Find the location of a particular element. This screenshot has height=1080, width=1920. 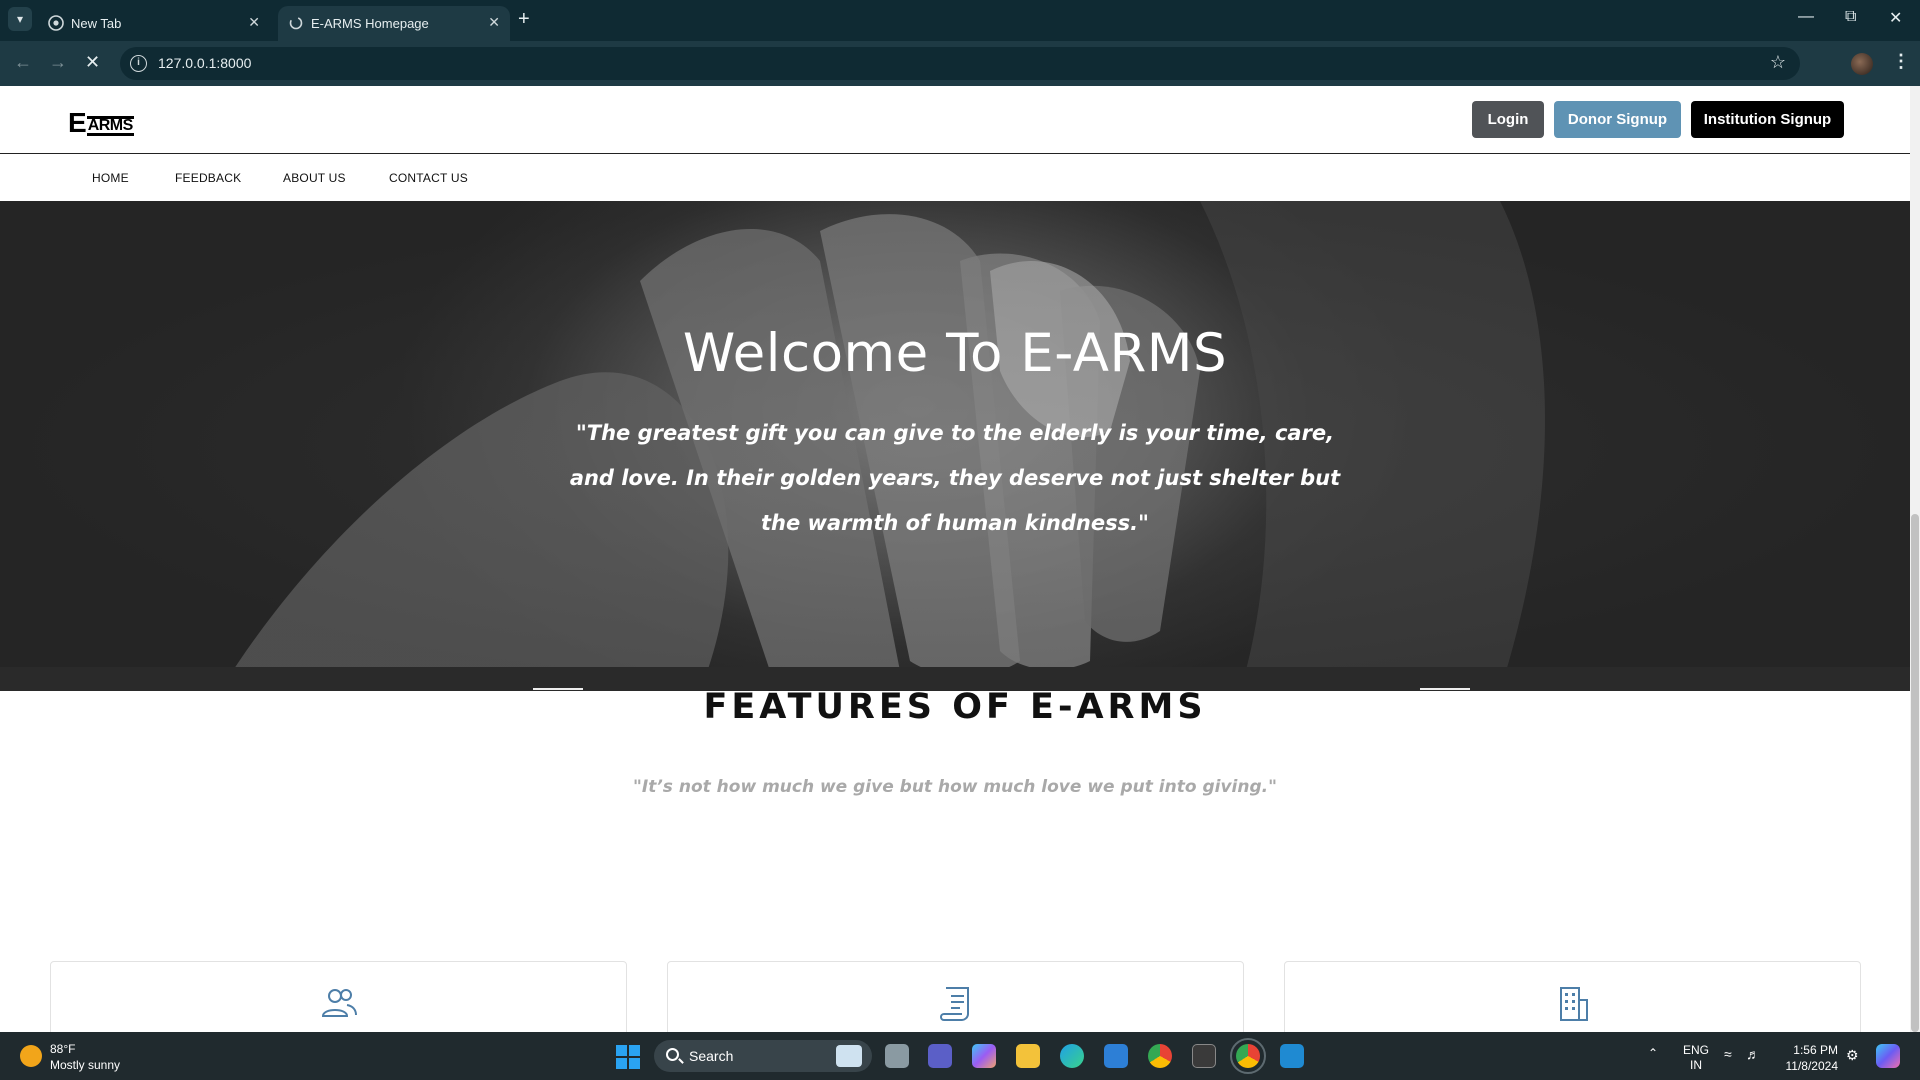

minimize-icon: — is located at coordinates (1806, 17).